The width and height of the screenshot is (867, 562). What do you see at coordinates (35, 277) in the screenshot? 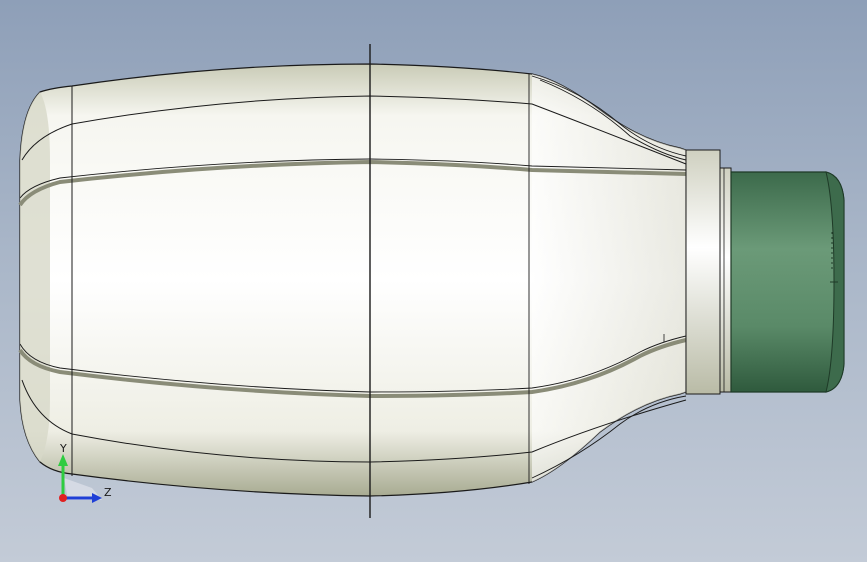
I see `body-left-end-shade` at bounding box center [35, 277].